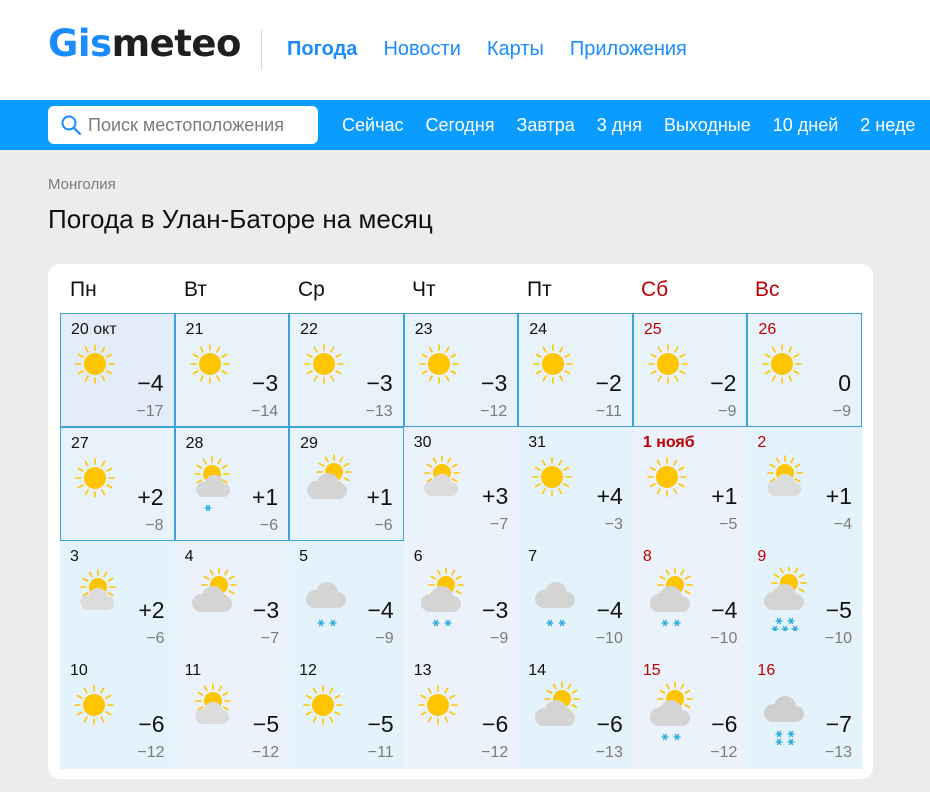 The width and height of the screenshot is (930, 792). I want to click on calendar-day: 22 −3 −13, so click(346, 370).